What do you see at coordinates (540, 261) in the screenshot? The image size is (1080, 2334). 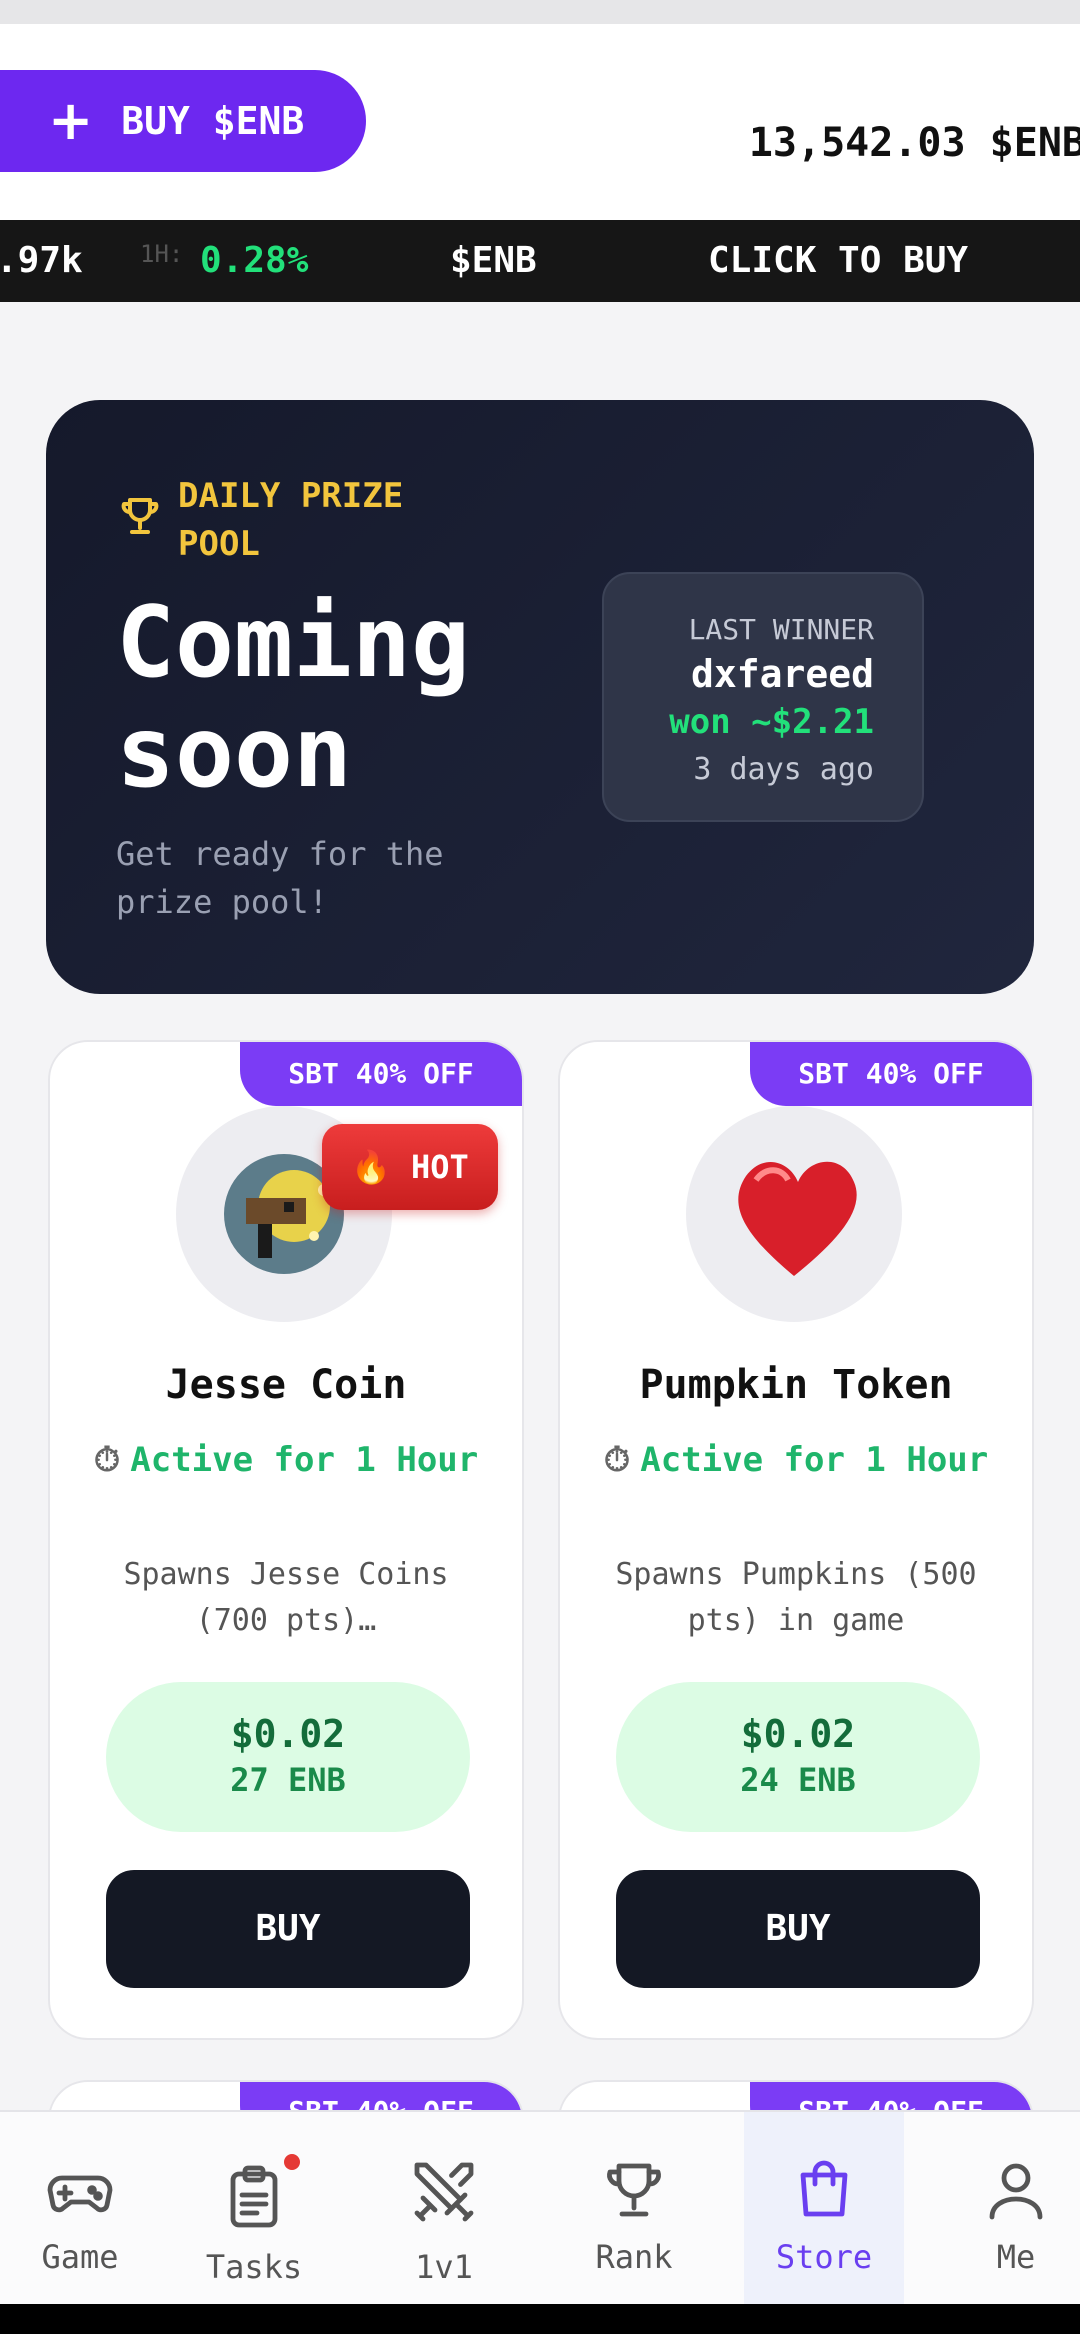 I see `price-ticker: .97k 1H: 0.28% $ENB CLICK TO BUY` at bounding box center [540, 261].